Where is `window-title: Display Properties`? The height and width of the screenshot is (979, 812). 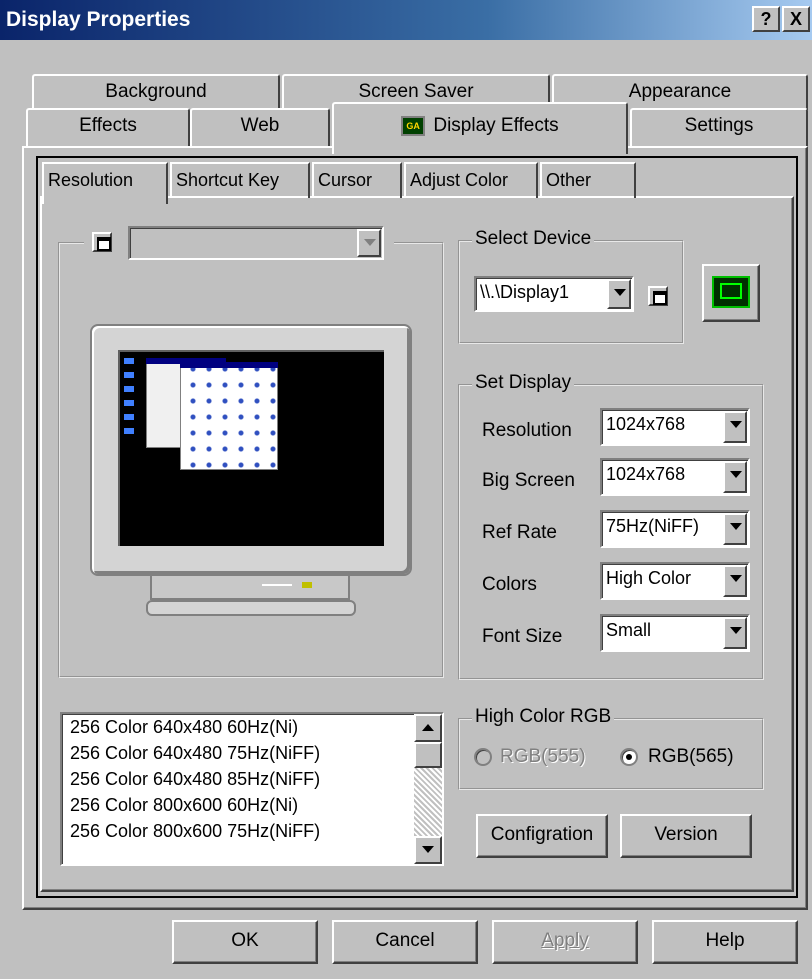
window-title: Display Properties is located at coordinates (98, 19).